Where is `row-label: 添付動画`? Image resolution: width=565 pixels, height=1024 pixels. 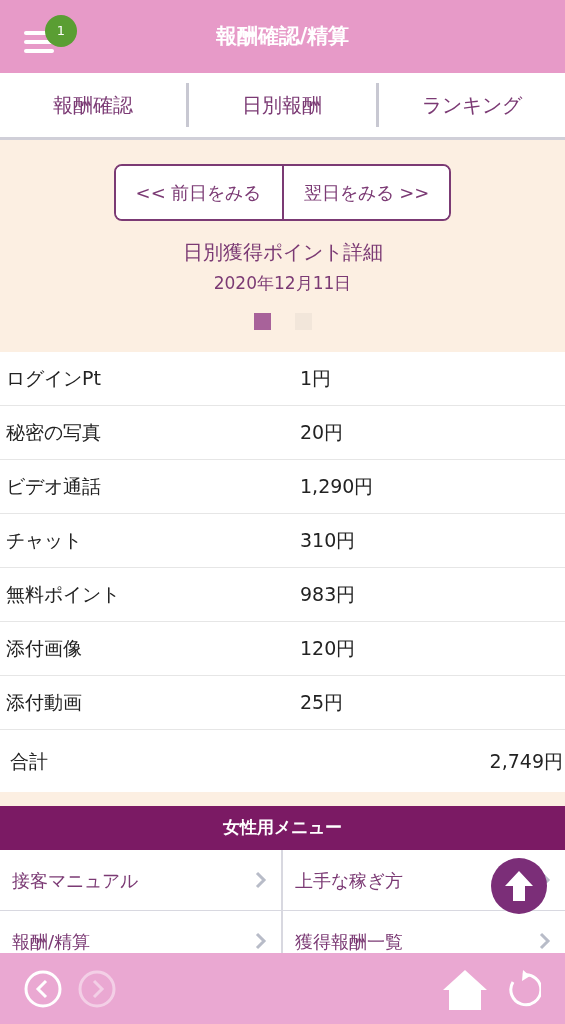 row-label: 添付動画 is located at coordinates (44, 703).